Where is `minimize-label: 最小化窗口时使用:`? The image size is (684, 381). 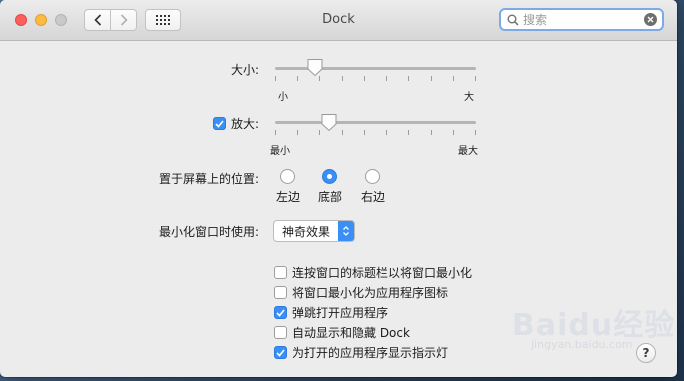 minimize-label: 最小化窗口时使用: is located at coordinates (208, 232).